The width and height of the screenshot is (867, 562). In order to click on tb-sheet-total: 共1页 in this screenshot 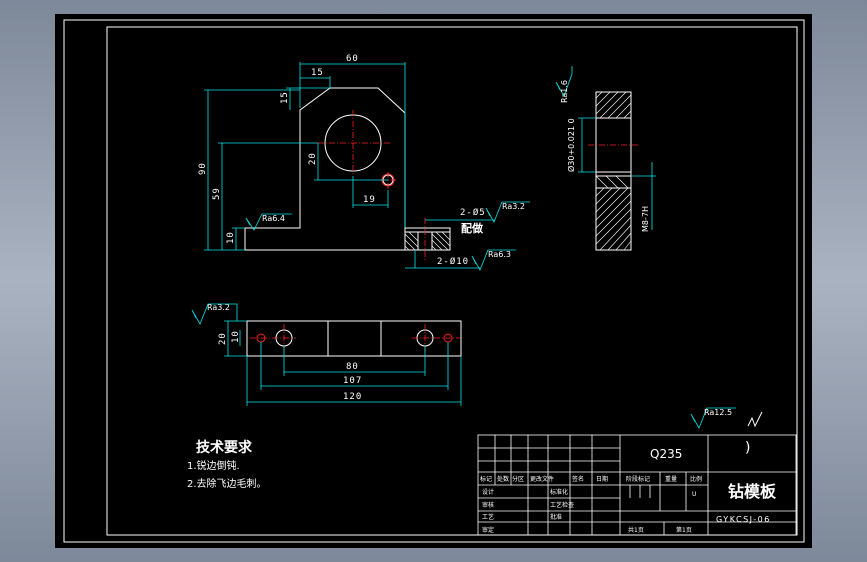, I will do `click(636, 530)`.